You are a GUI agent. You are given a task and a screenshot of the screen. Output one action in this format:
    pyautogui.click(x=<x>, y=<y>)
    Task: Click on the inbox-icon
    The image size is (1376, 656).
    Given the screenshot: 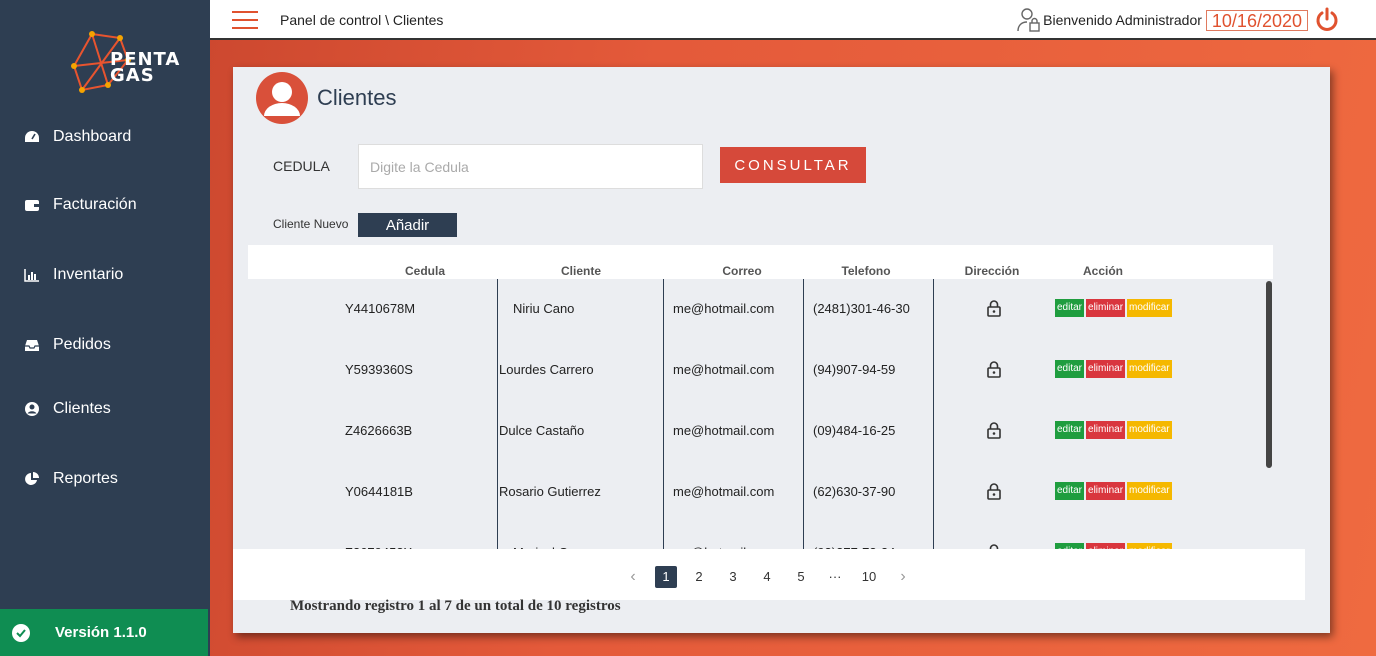 What is the action you would take?
    pyautogui.click(x=32, y=345)
    